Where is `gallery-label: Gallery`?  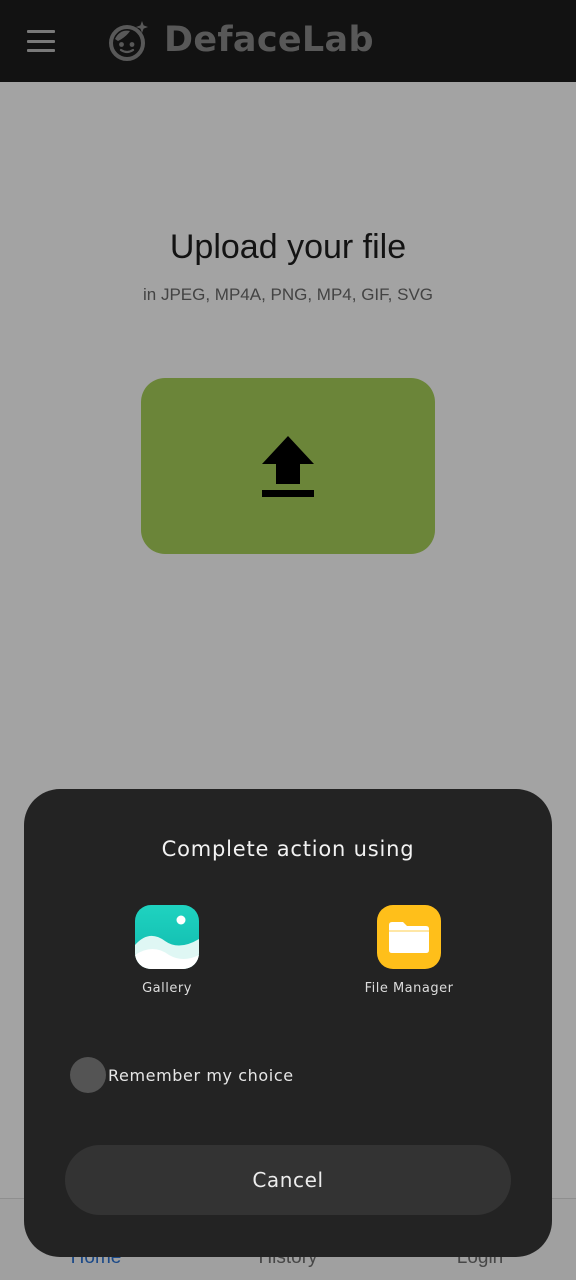
gallery-label: Gallery is located at coordinates (167, 988).